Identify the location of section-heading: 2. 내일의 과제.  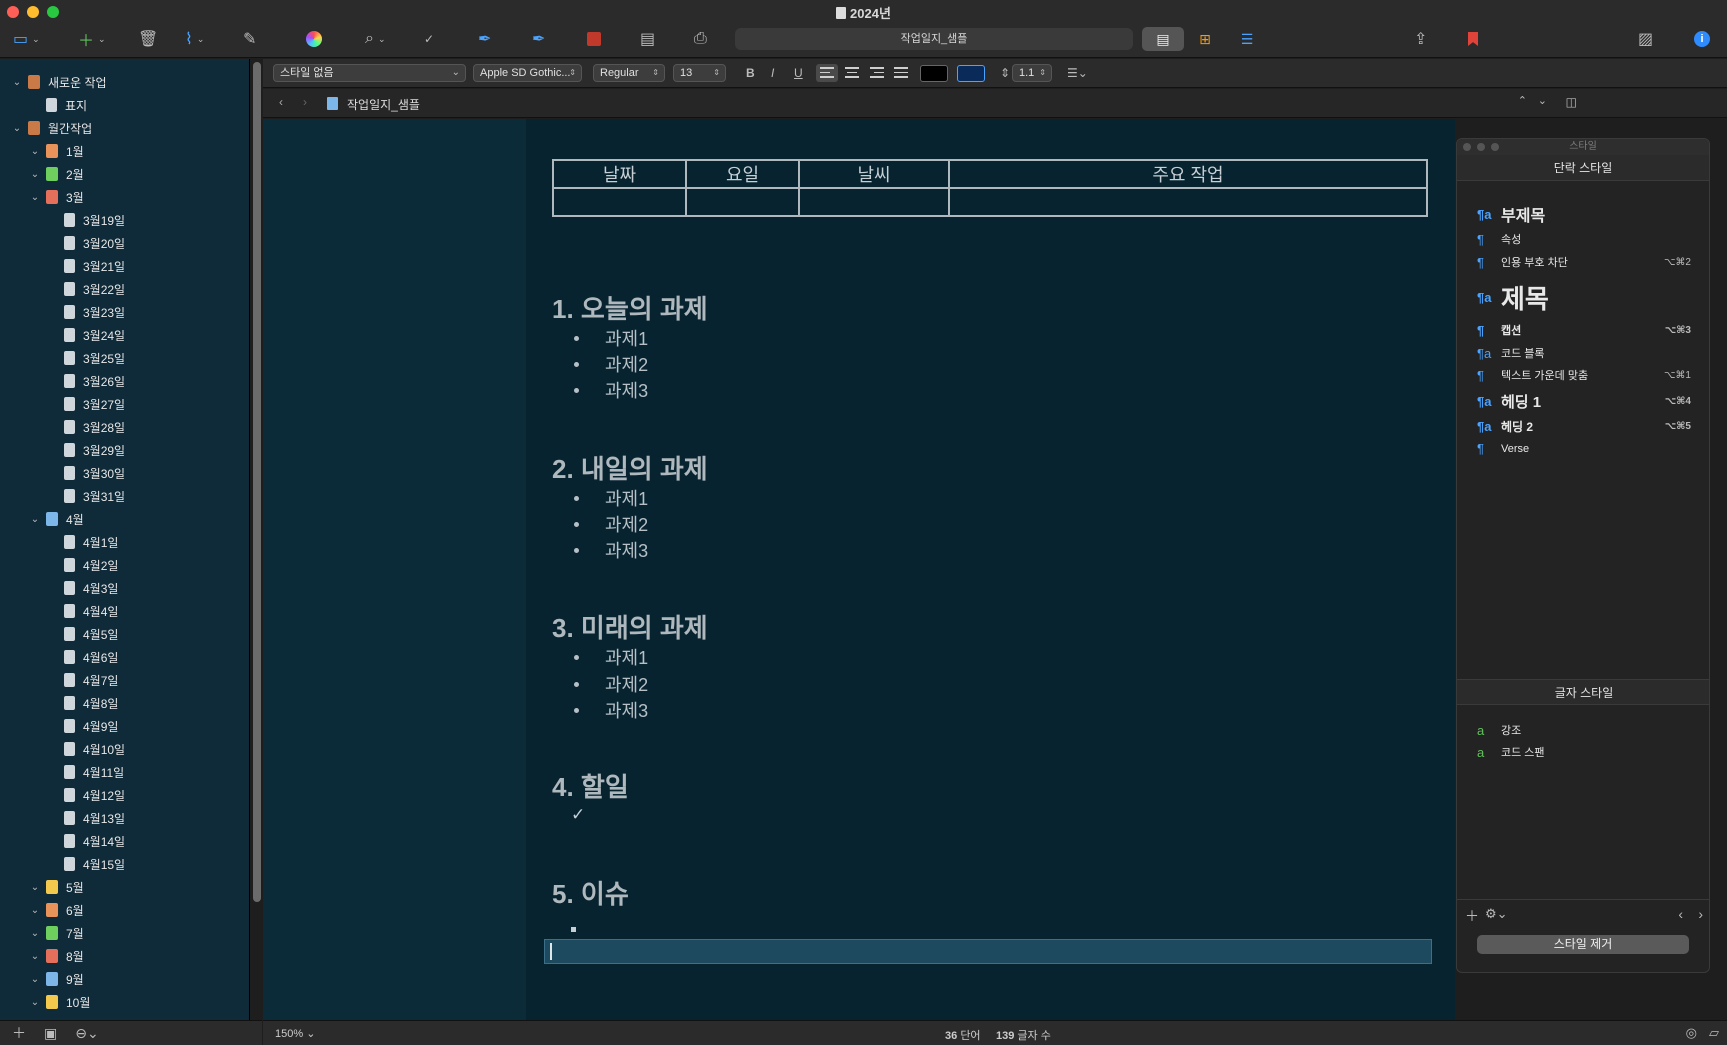
(630, 467).